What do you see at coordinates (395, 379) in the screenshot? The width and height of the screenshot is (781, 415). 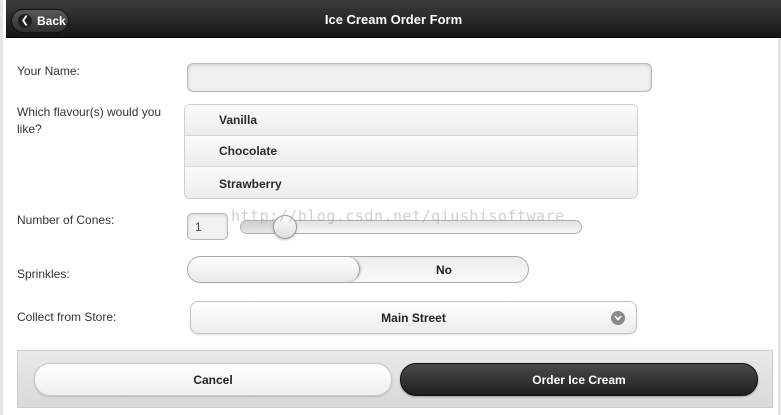 I see `footer-bar: Cancel Order Ice Cream` at bounding box center [395, 379].